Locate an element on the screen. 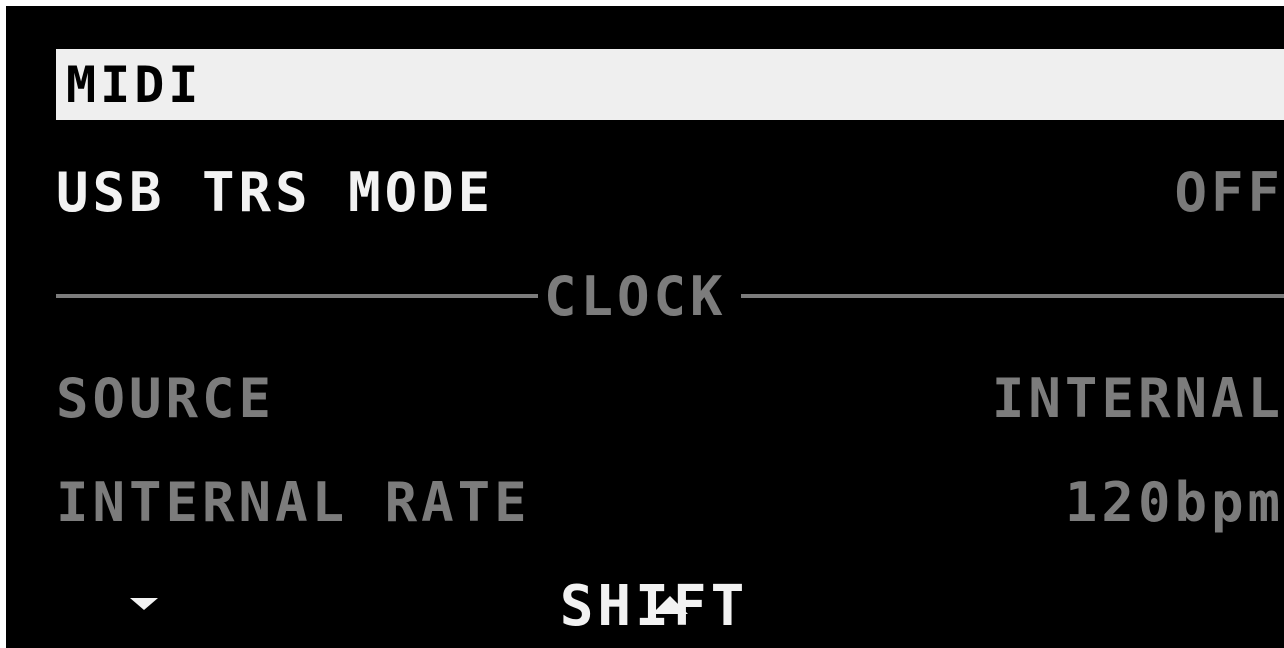 This screenshot has height=648, width=1284. softkey-left is located at coordinates (926, 606).